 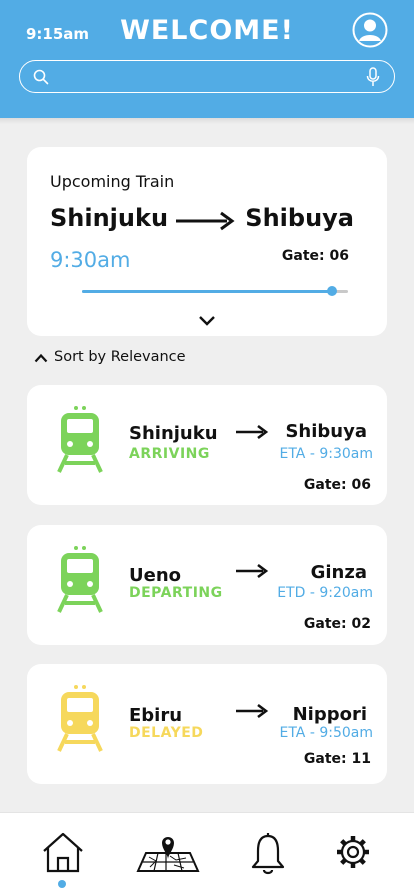 I want to click on search-input, so click(x=208, y=77).